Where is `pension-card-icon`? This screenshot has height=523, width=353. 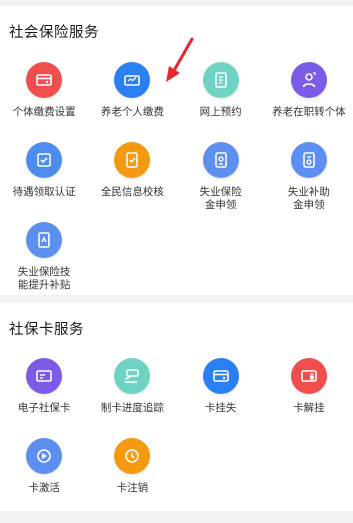
pension-card-icon is located at coordinates (132, 80).